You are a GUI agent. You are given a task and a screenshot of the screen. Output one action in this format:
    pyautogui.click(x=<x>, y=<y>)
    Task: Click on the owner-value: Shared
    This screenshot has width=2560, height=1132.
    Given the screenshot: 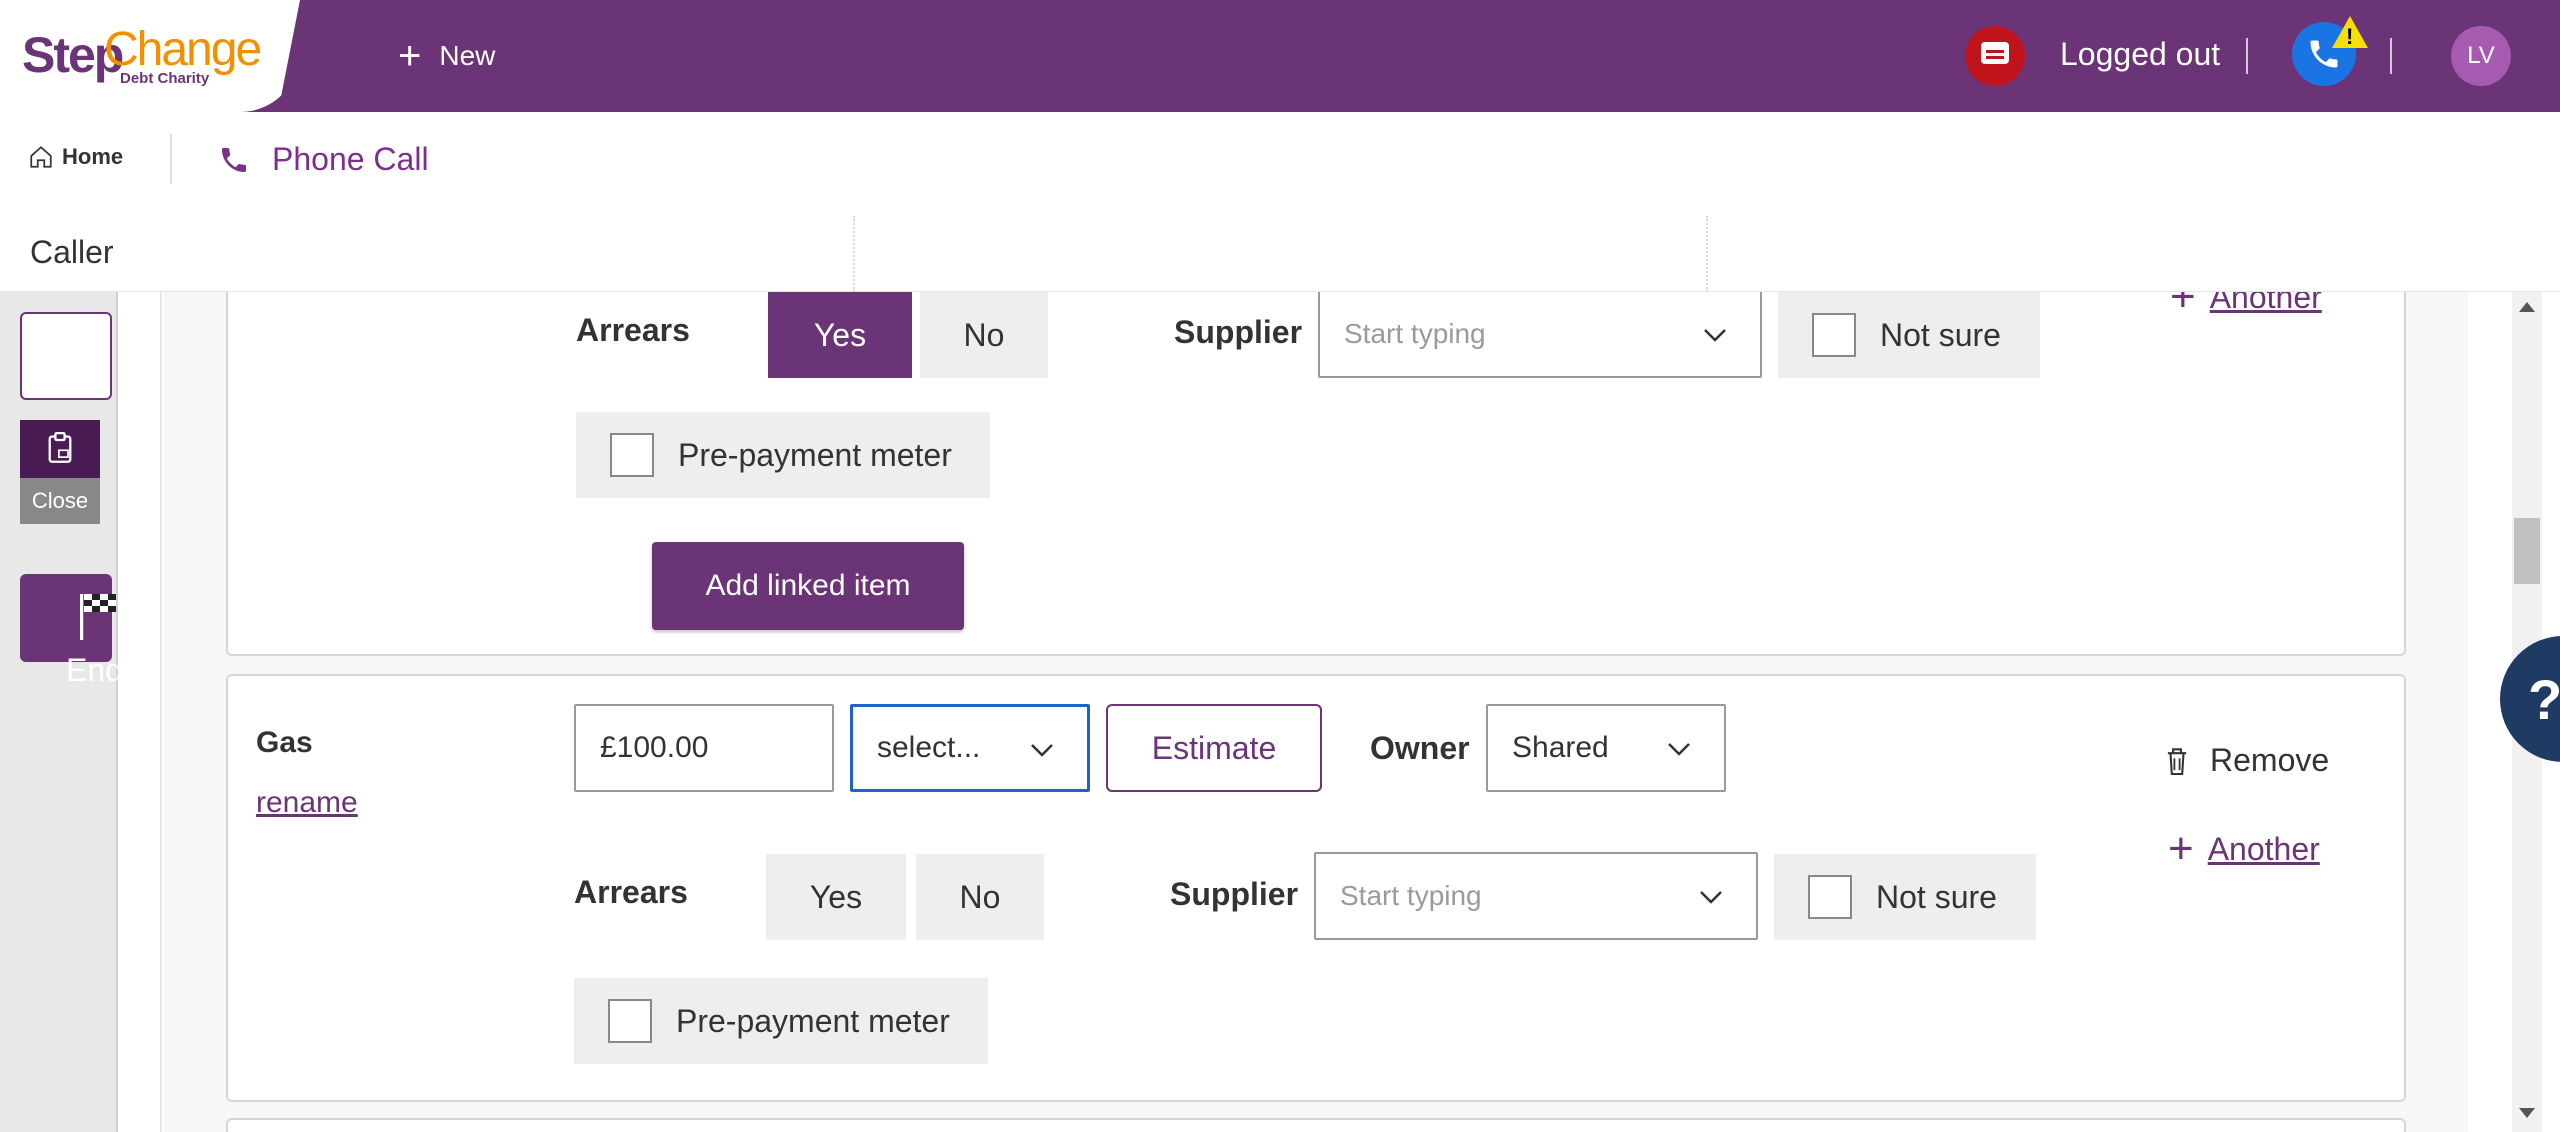 What is the action you would take?
    pyautogui.click(x=1560, y=747)
    